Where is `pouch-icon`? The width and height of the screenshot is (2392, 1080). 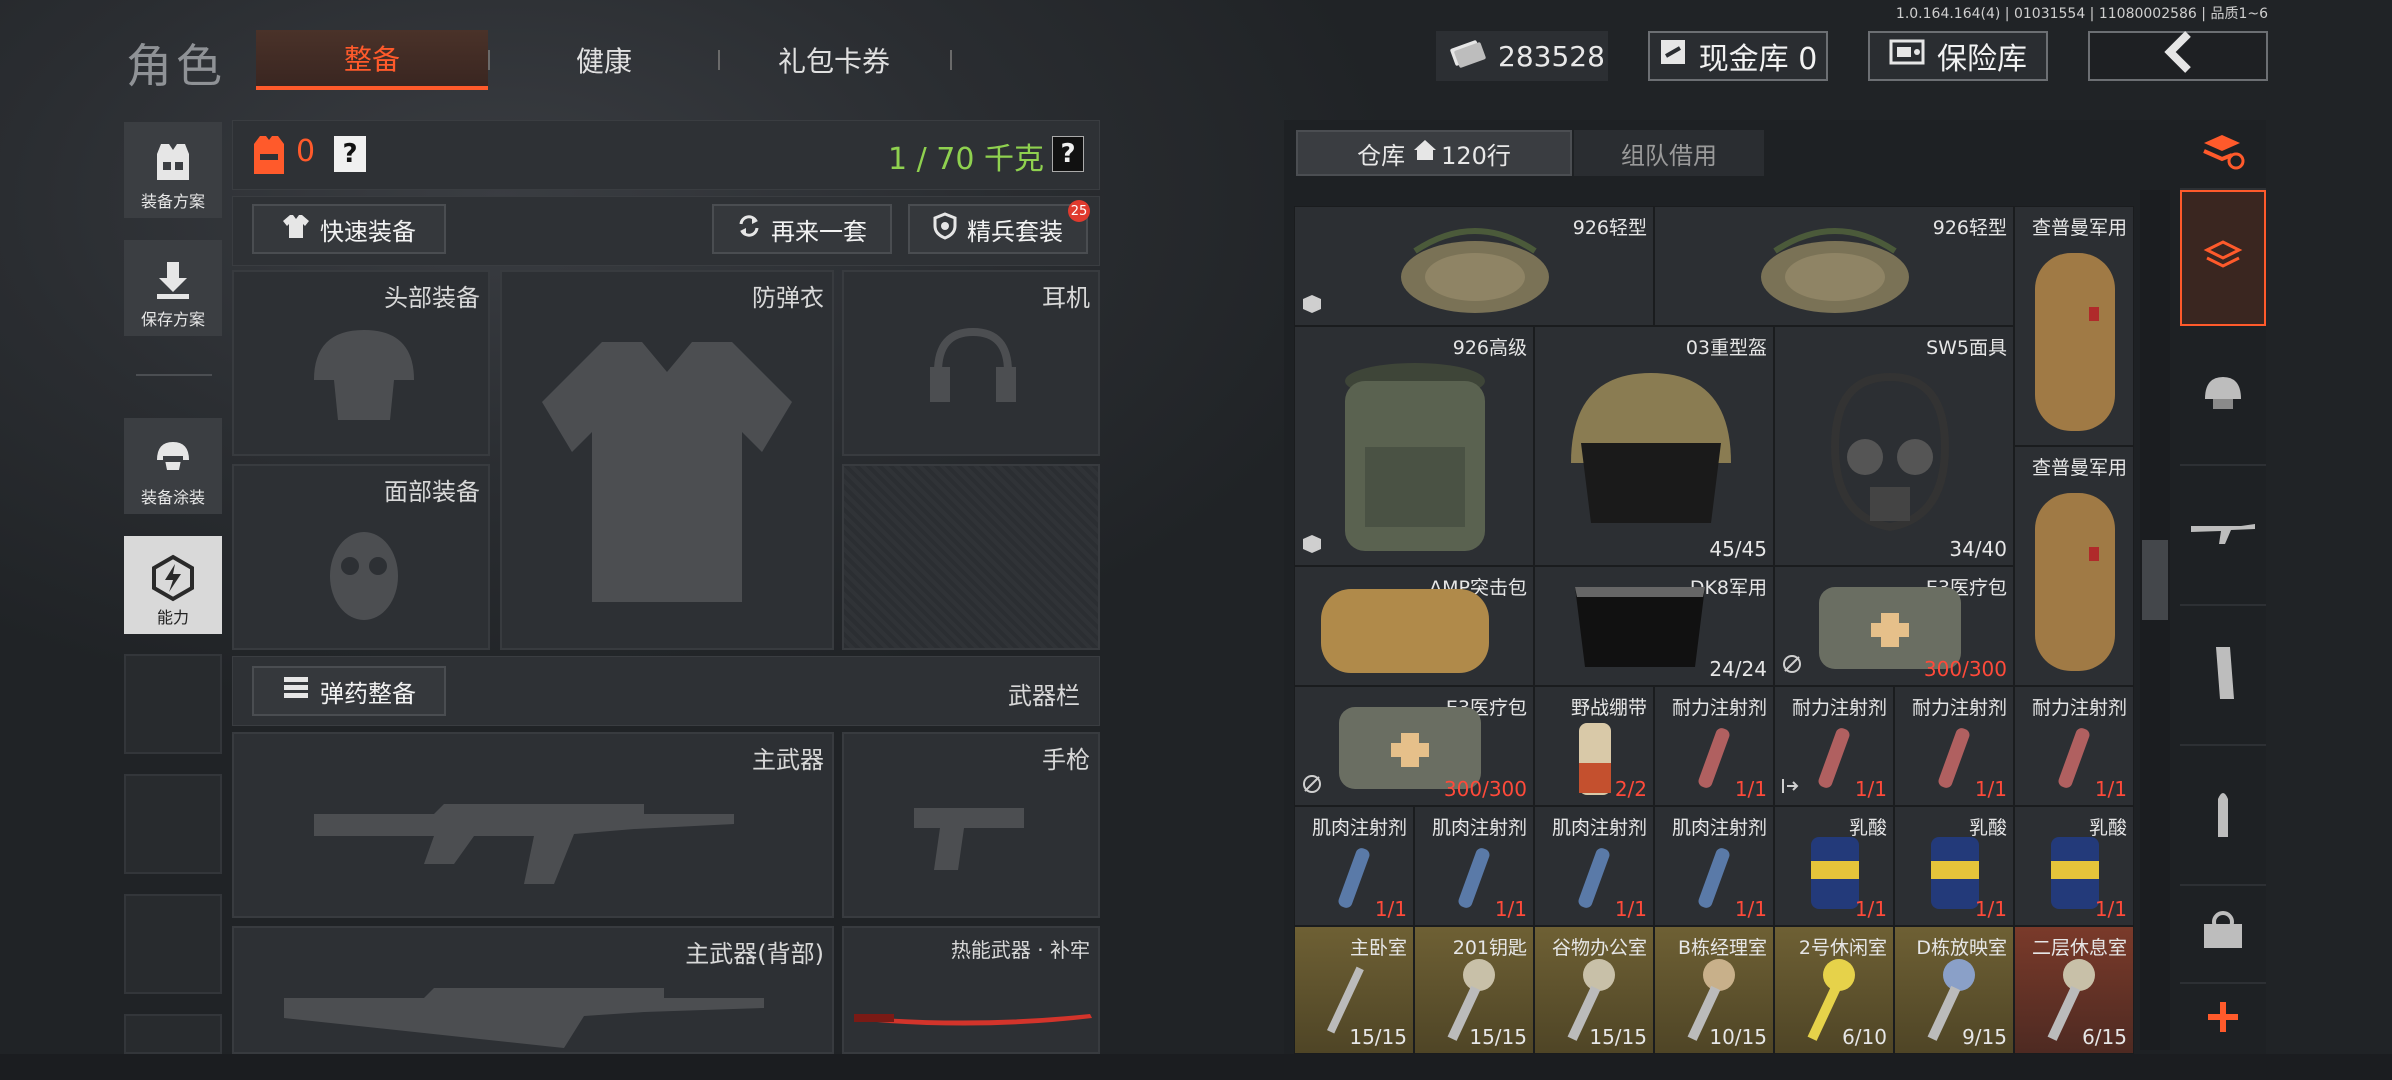 pouch-icon is located at coordinates (1405, 631).